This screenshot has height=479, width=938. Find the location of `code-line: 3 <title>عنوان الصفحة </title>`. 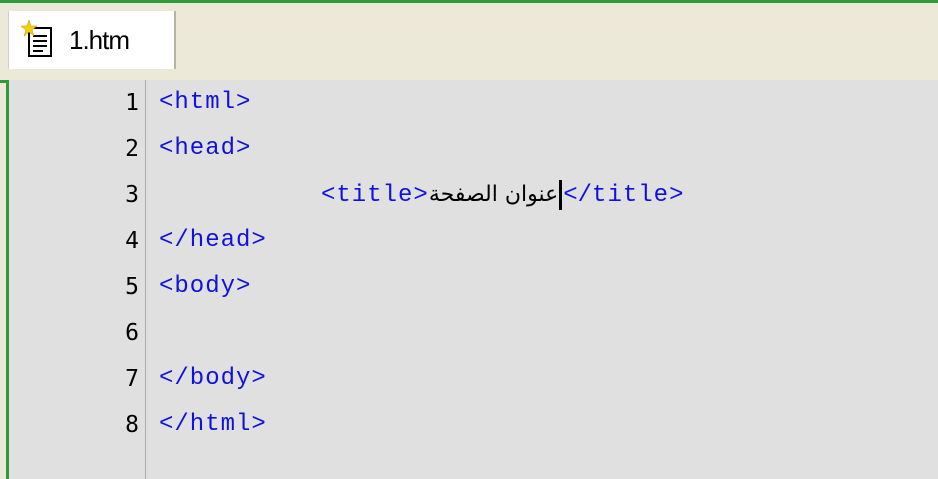

code-line: 3 <title>عنوان الصفحة </title> is located at coordinates (473, 195).